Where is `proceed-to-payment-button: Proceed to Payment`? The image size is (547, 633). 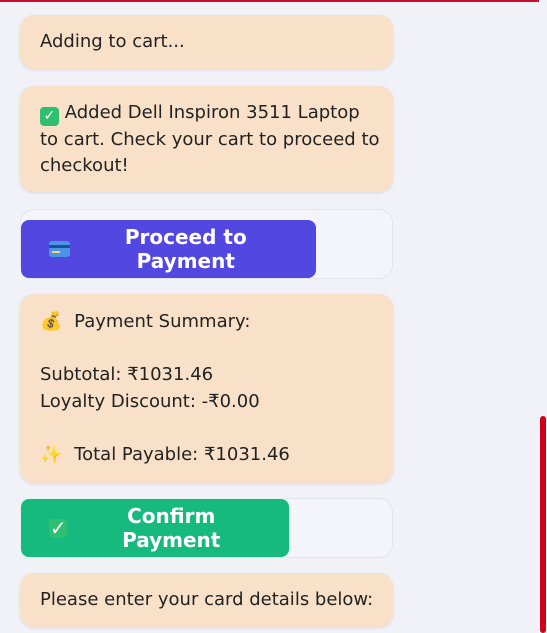 proceed-to-payment-button: Proceed to Payment is located at coordinates (168, 249).